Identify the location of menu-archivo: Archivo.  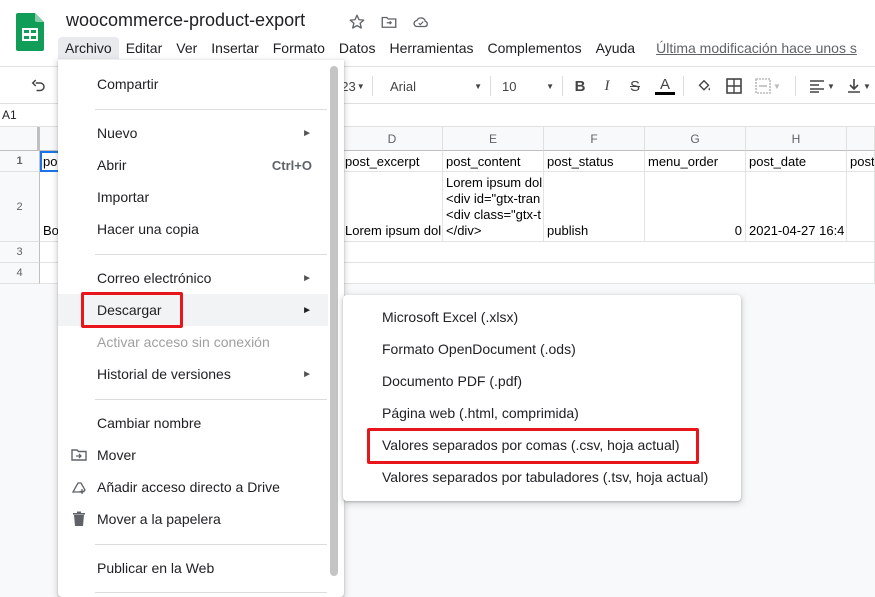
(88, 48).